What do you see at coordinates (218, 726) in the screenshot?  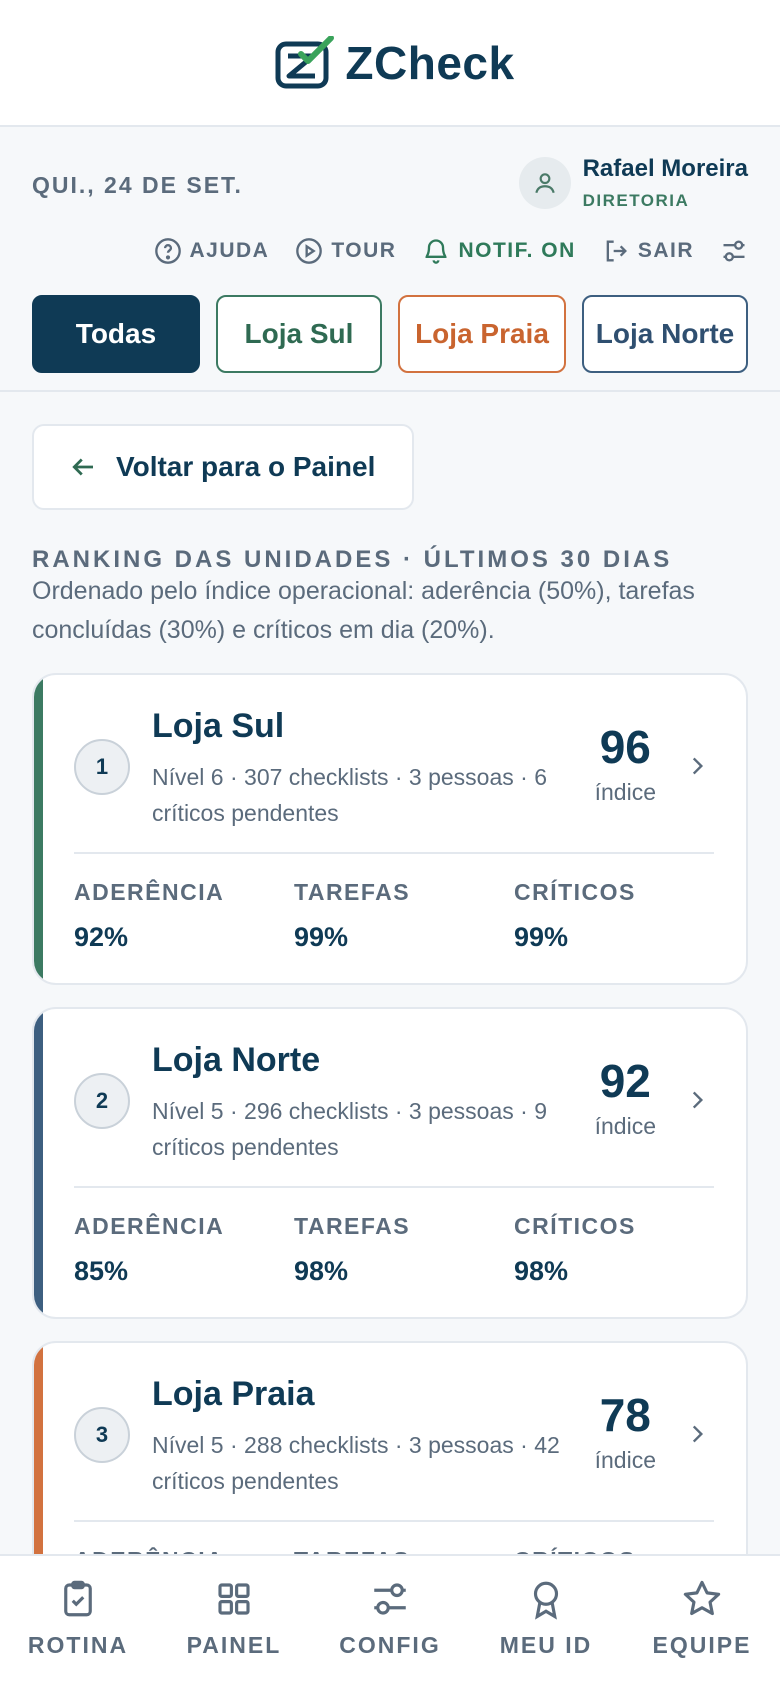 I see `store-name: Loja Sul` at bounding box center [218, 726].